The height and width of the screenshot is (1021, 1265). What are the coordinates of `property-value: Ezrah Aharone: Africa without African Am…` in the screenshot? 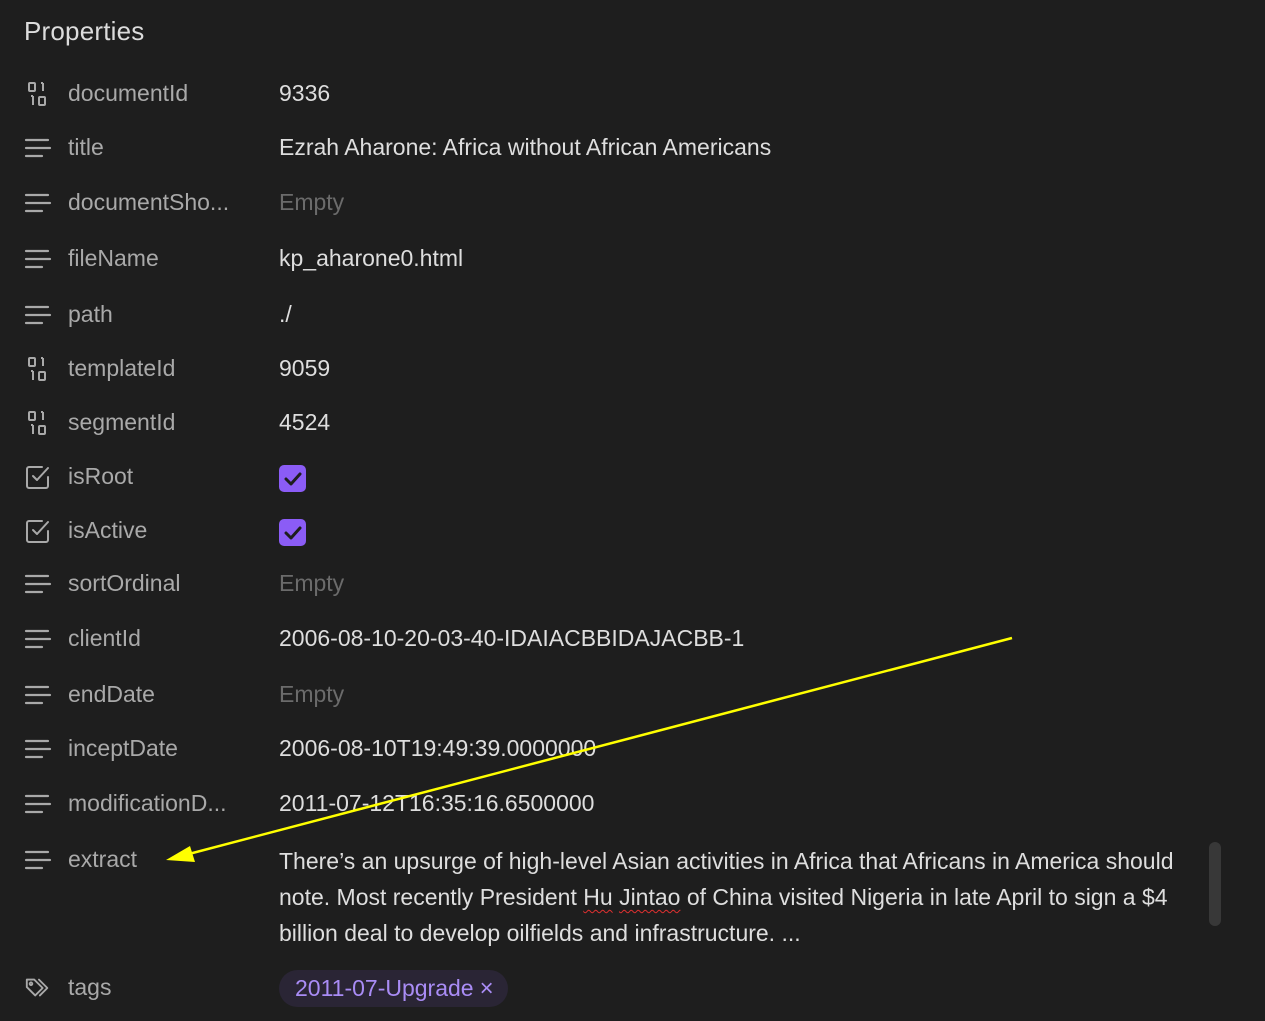 It's located at (525, 147).